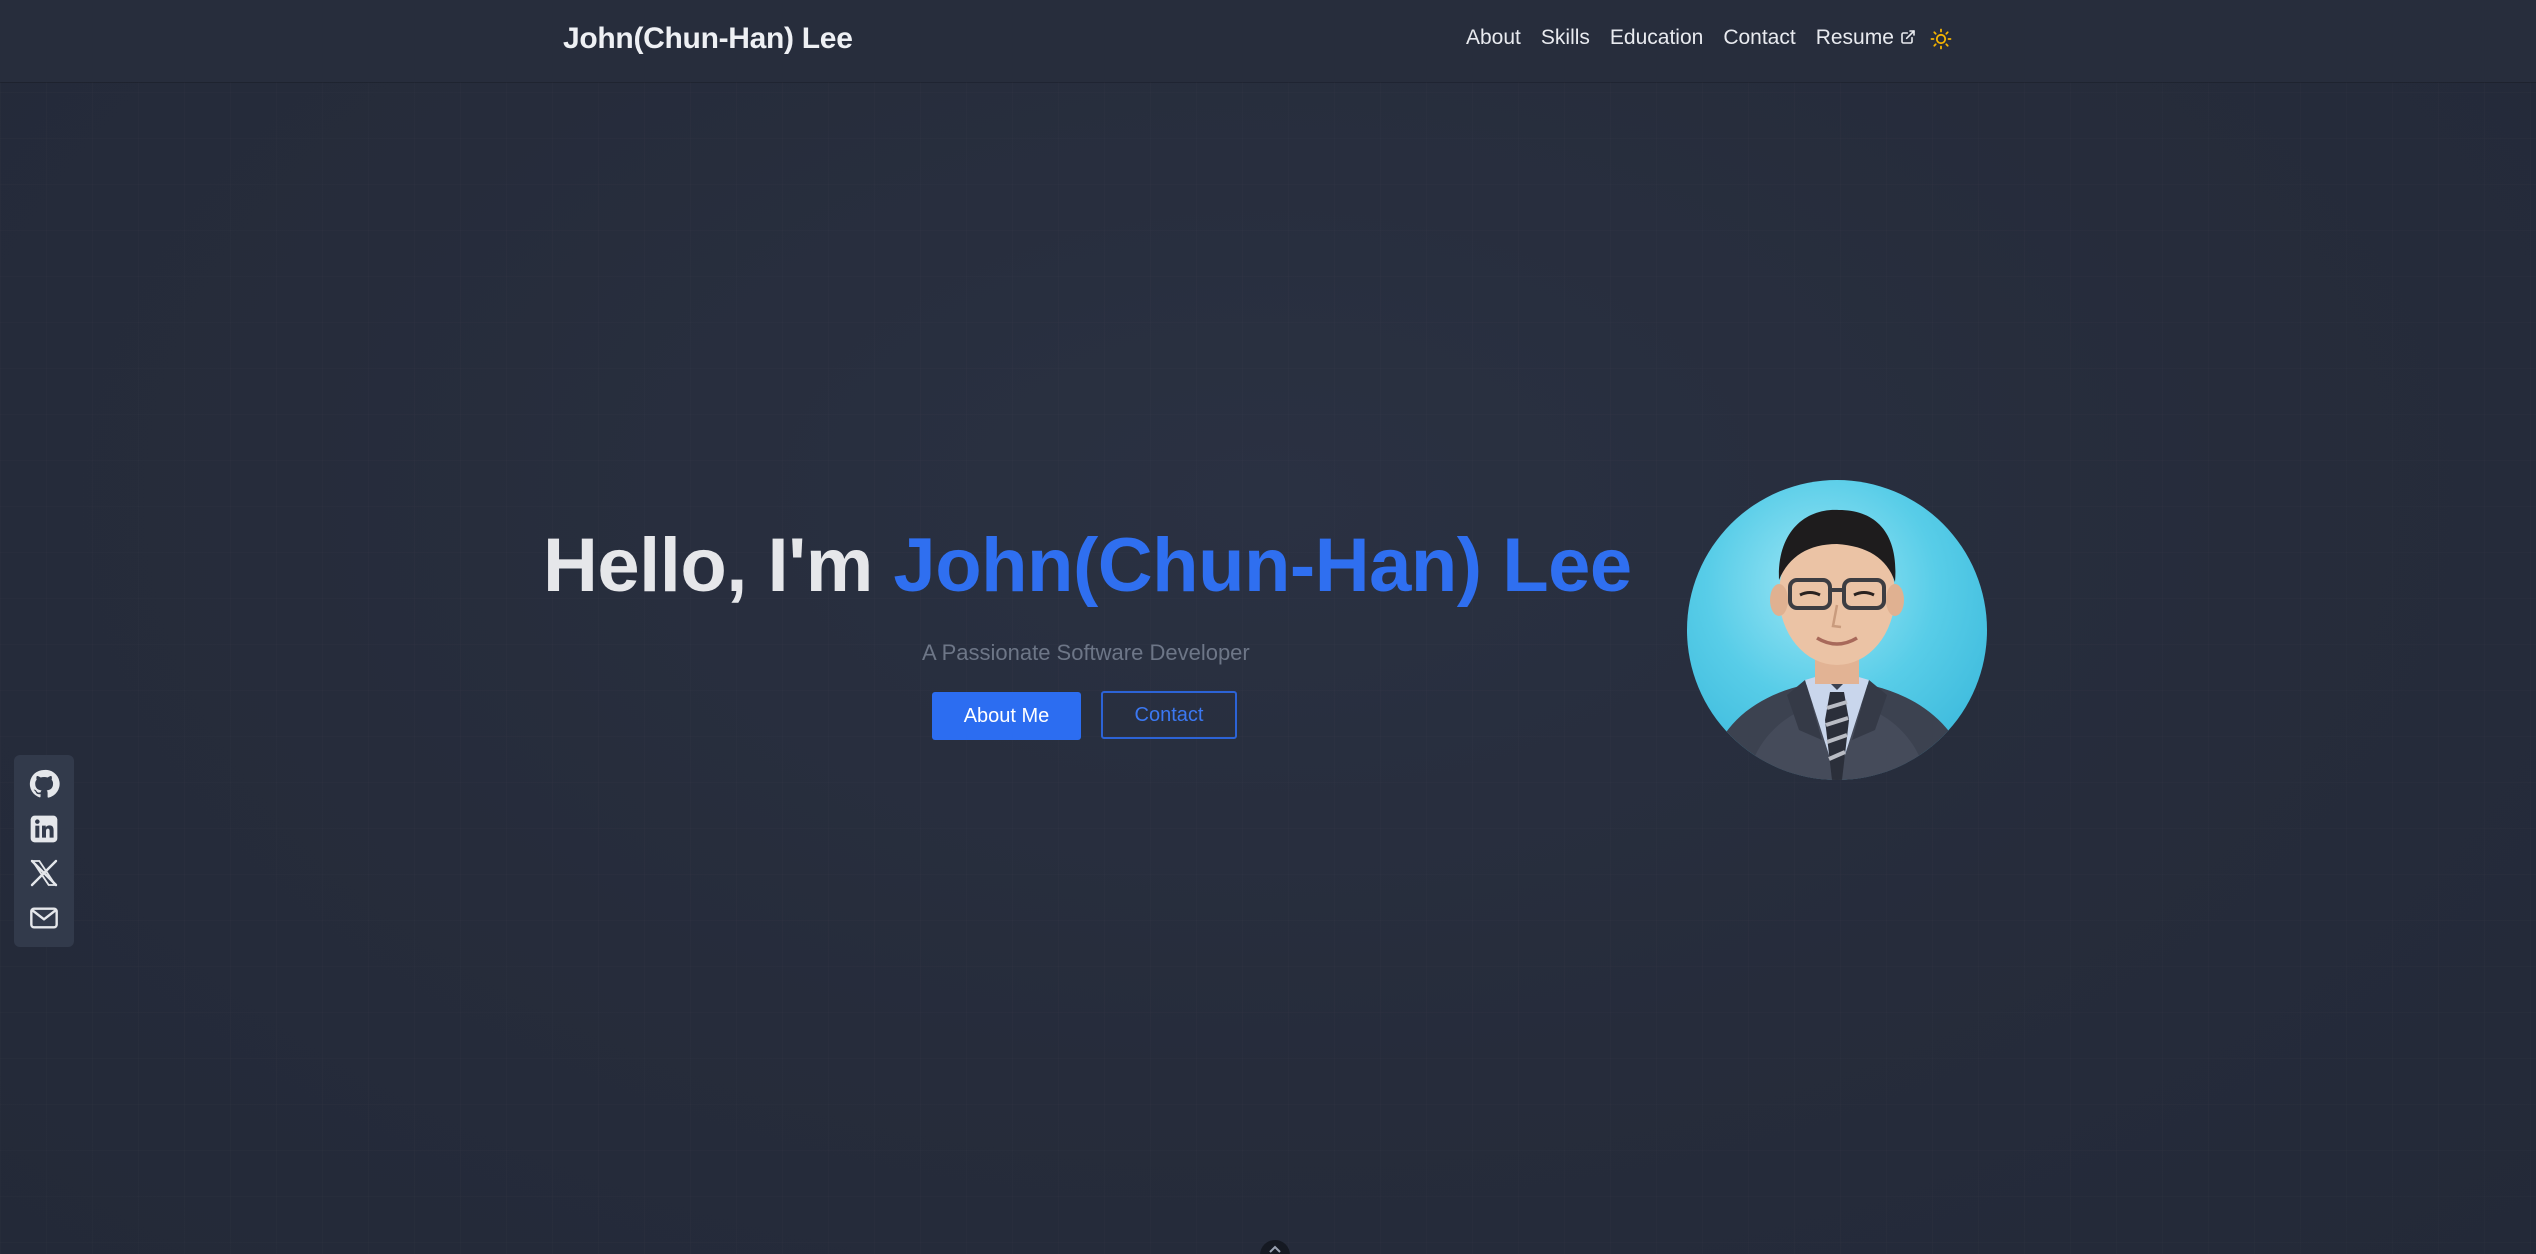  Describe the element at coordinates (44, 873) in the screenshot. I see `x-twitter-icon` at that location.